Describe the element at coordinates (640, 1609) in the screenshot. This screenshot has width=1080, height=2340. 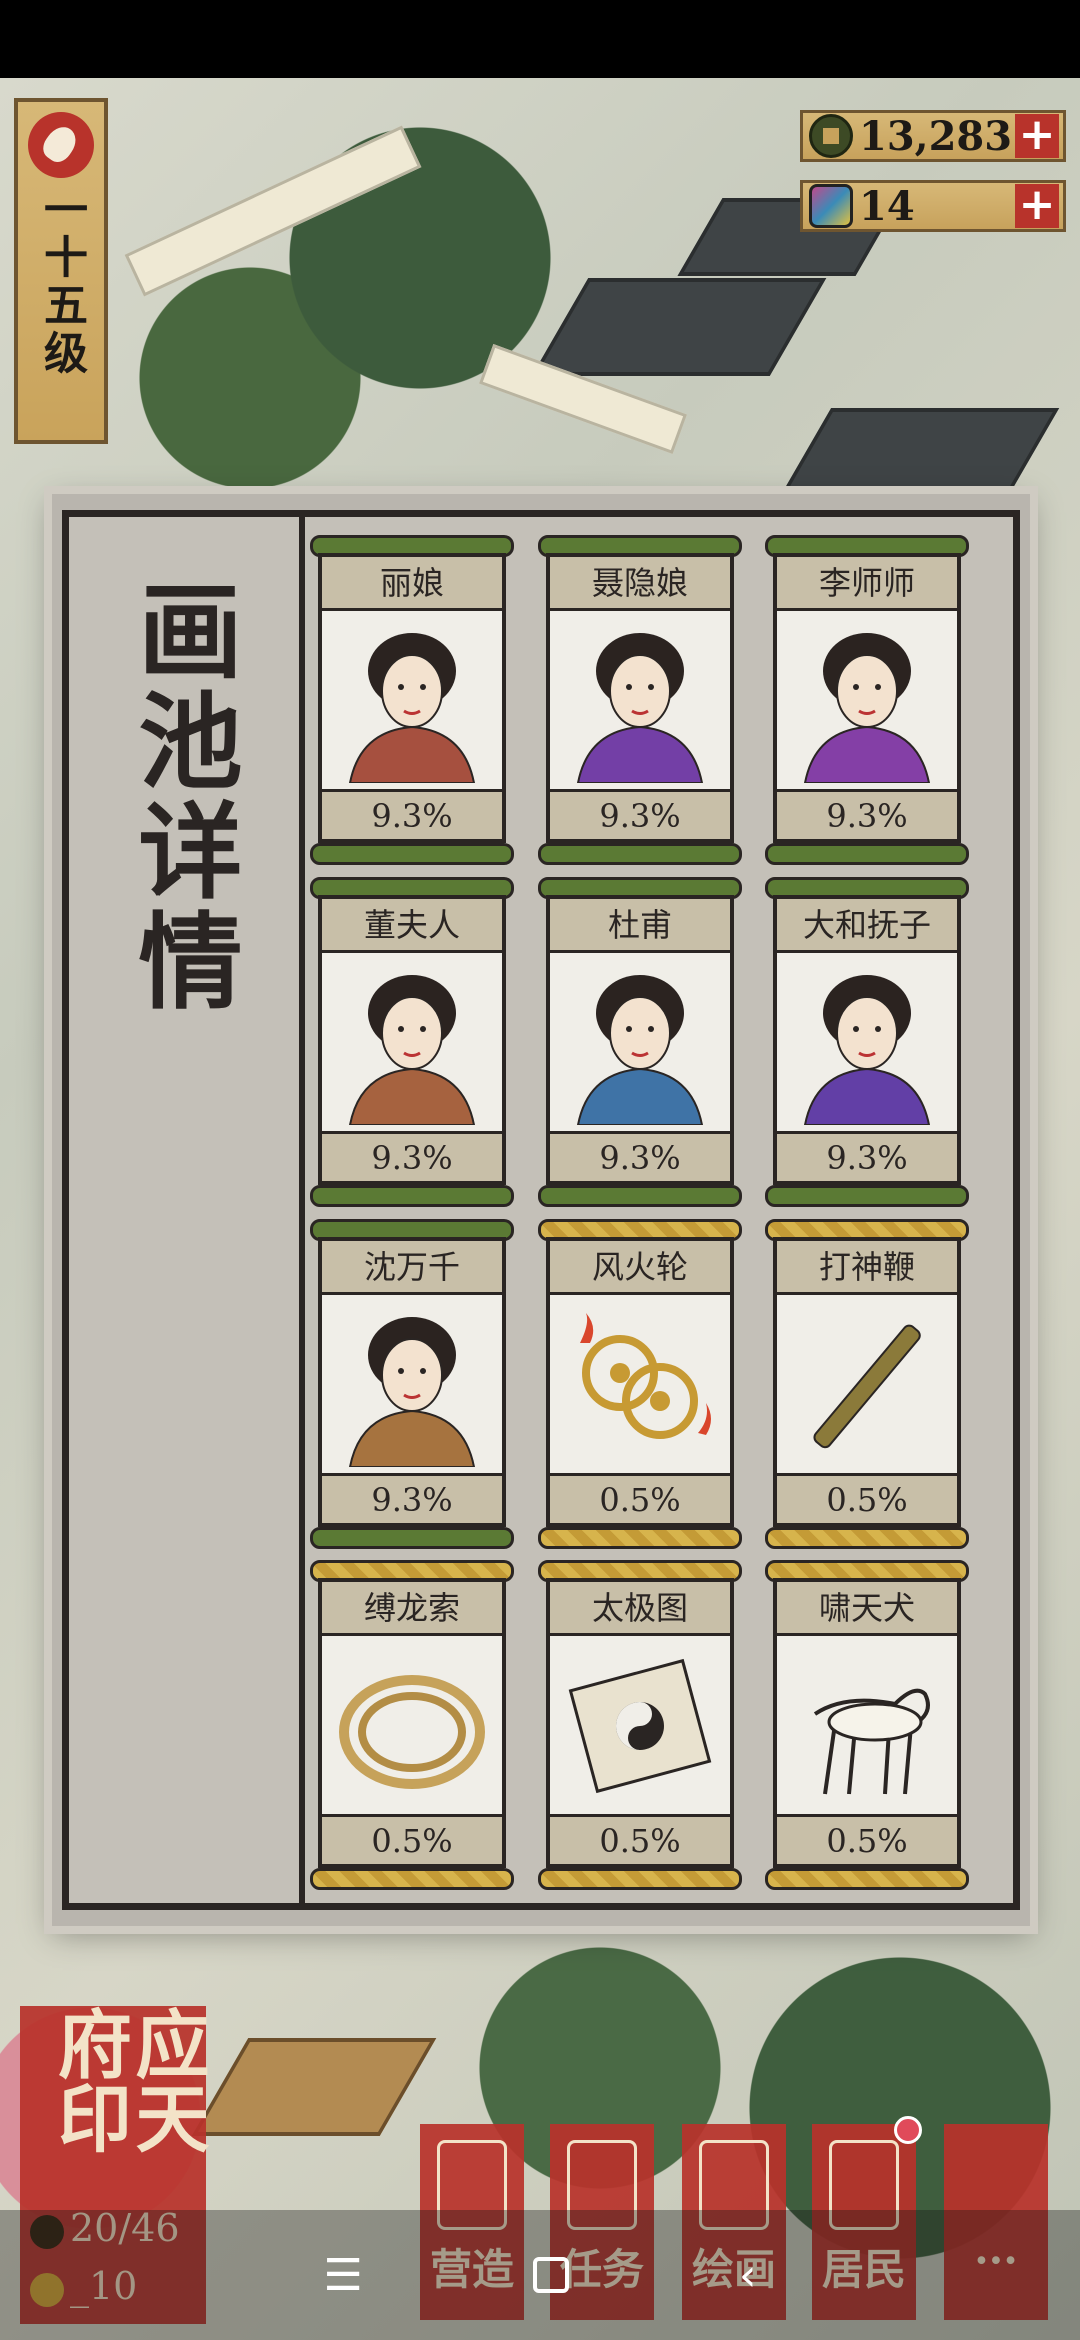
I see `card-name: 太极图` at that location.